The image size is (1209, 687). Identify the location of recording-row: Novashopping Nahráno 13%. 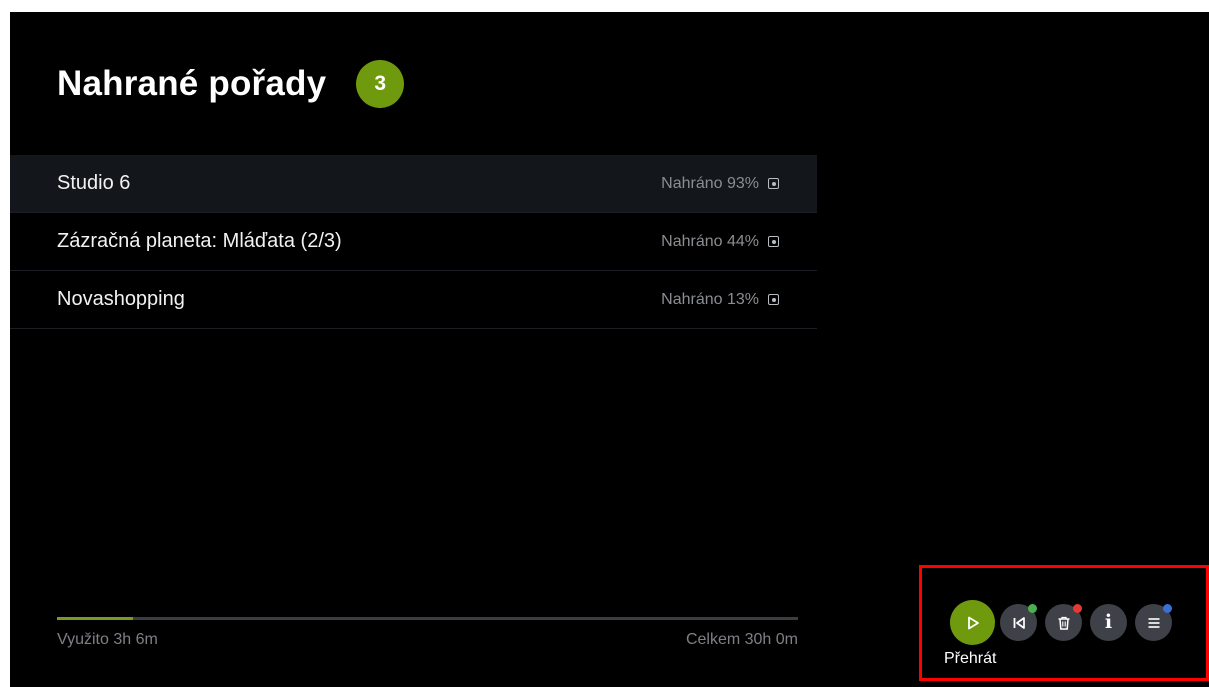
(413, 300).